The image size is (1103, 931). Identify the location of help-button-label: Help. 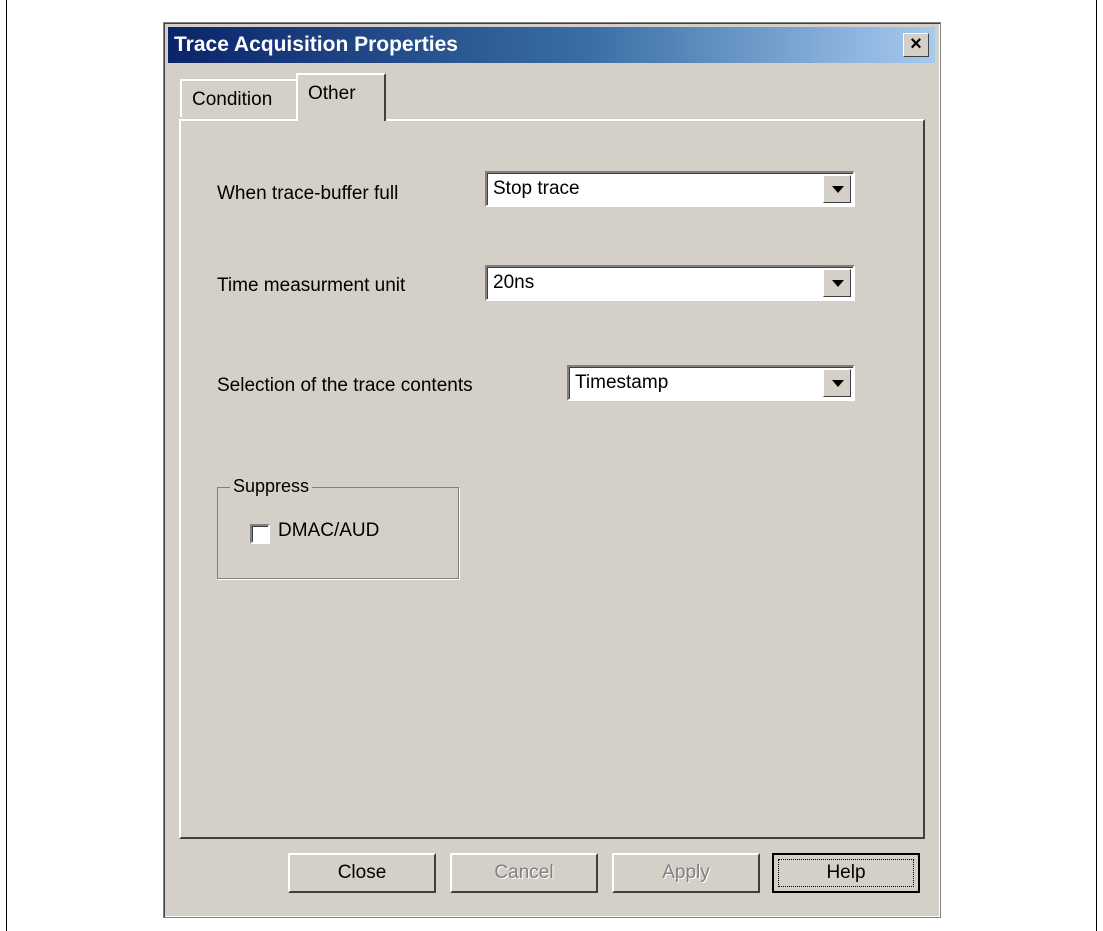
(846, 872).